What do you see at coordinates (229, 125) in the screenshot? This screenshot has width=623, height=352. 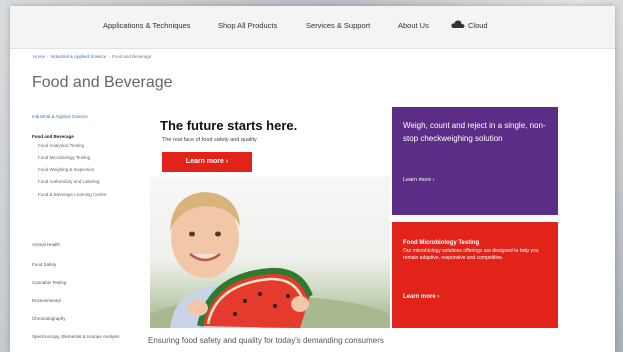 I see `hero-headline: The future starts here.` at bounding box center [229, 125].